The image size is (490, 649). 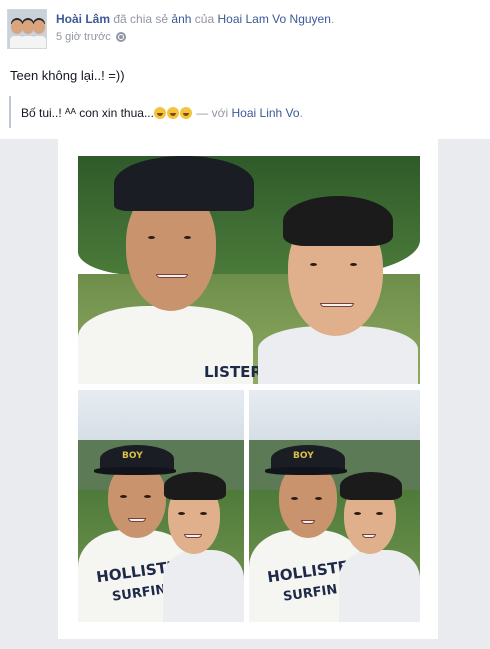 What do you see at coordinates (83, 37) in the screenshot?
I see `post-timestamp: 5 giờ trước` at bounding box center [83, 37].